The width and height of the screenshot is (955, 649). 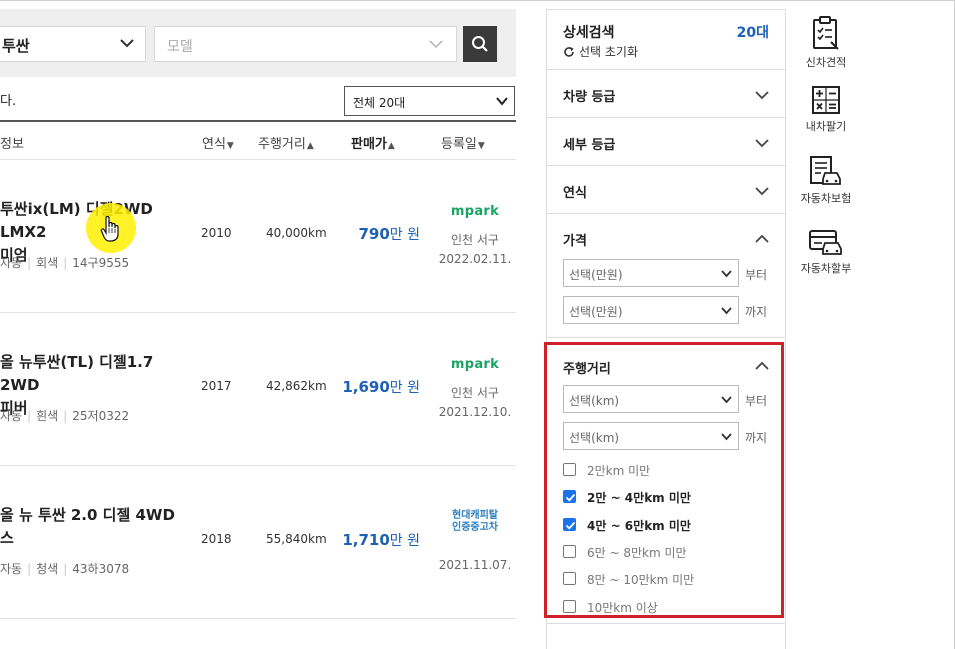 I want to click on dealer-logo-text: 현대캐피탈, so click(x=475, y=515).